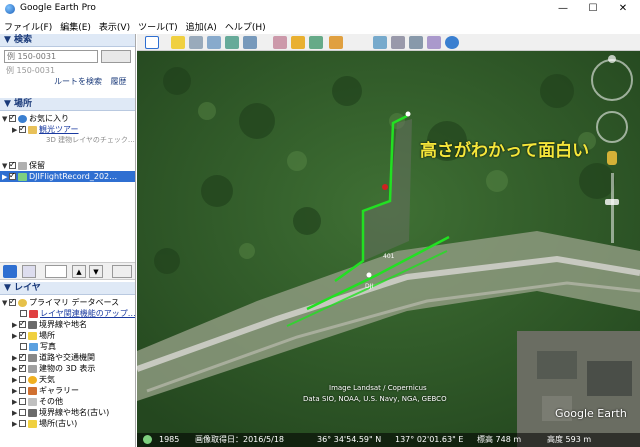 The height and width of the screenshot is (447, 640). I want to click on layer-photos: 写真, so click(67, 346).